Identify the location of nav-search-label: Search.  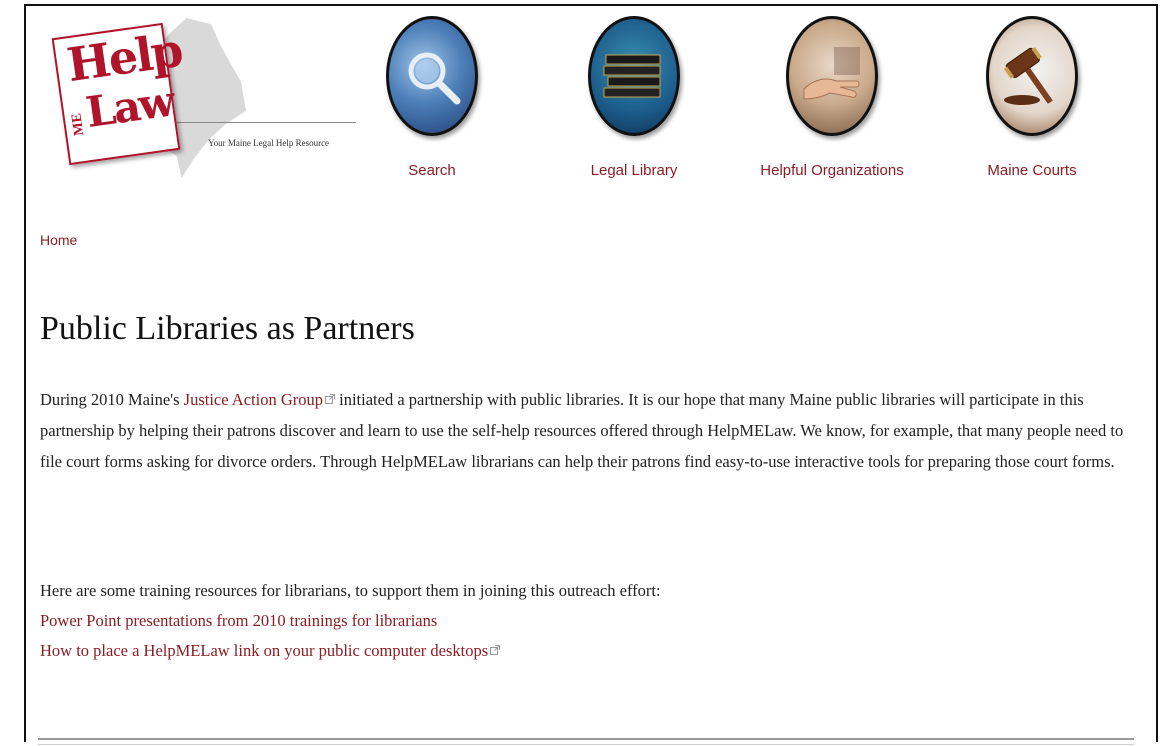
(432, 170).